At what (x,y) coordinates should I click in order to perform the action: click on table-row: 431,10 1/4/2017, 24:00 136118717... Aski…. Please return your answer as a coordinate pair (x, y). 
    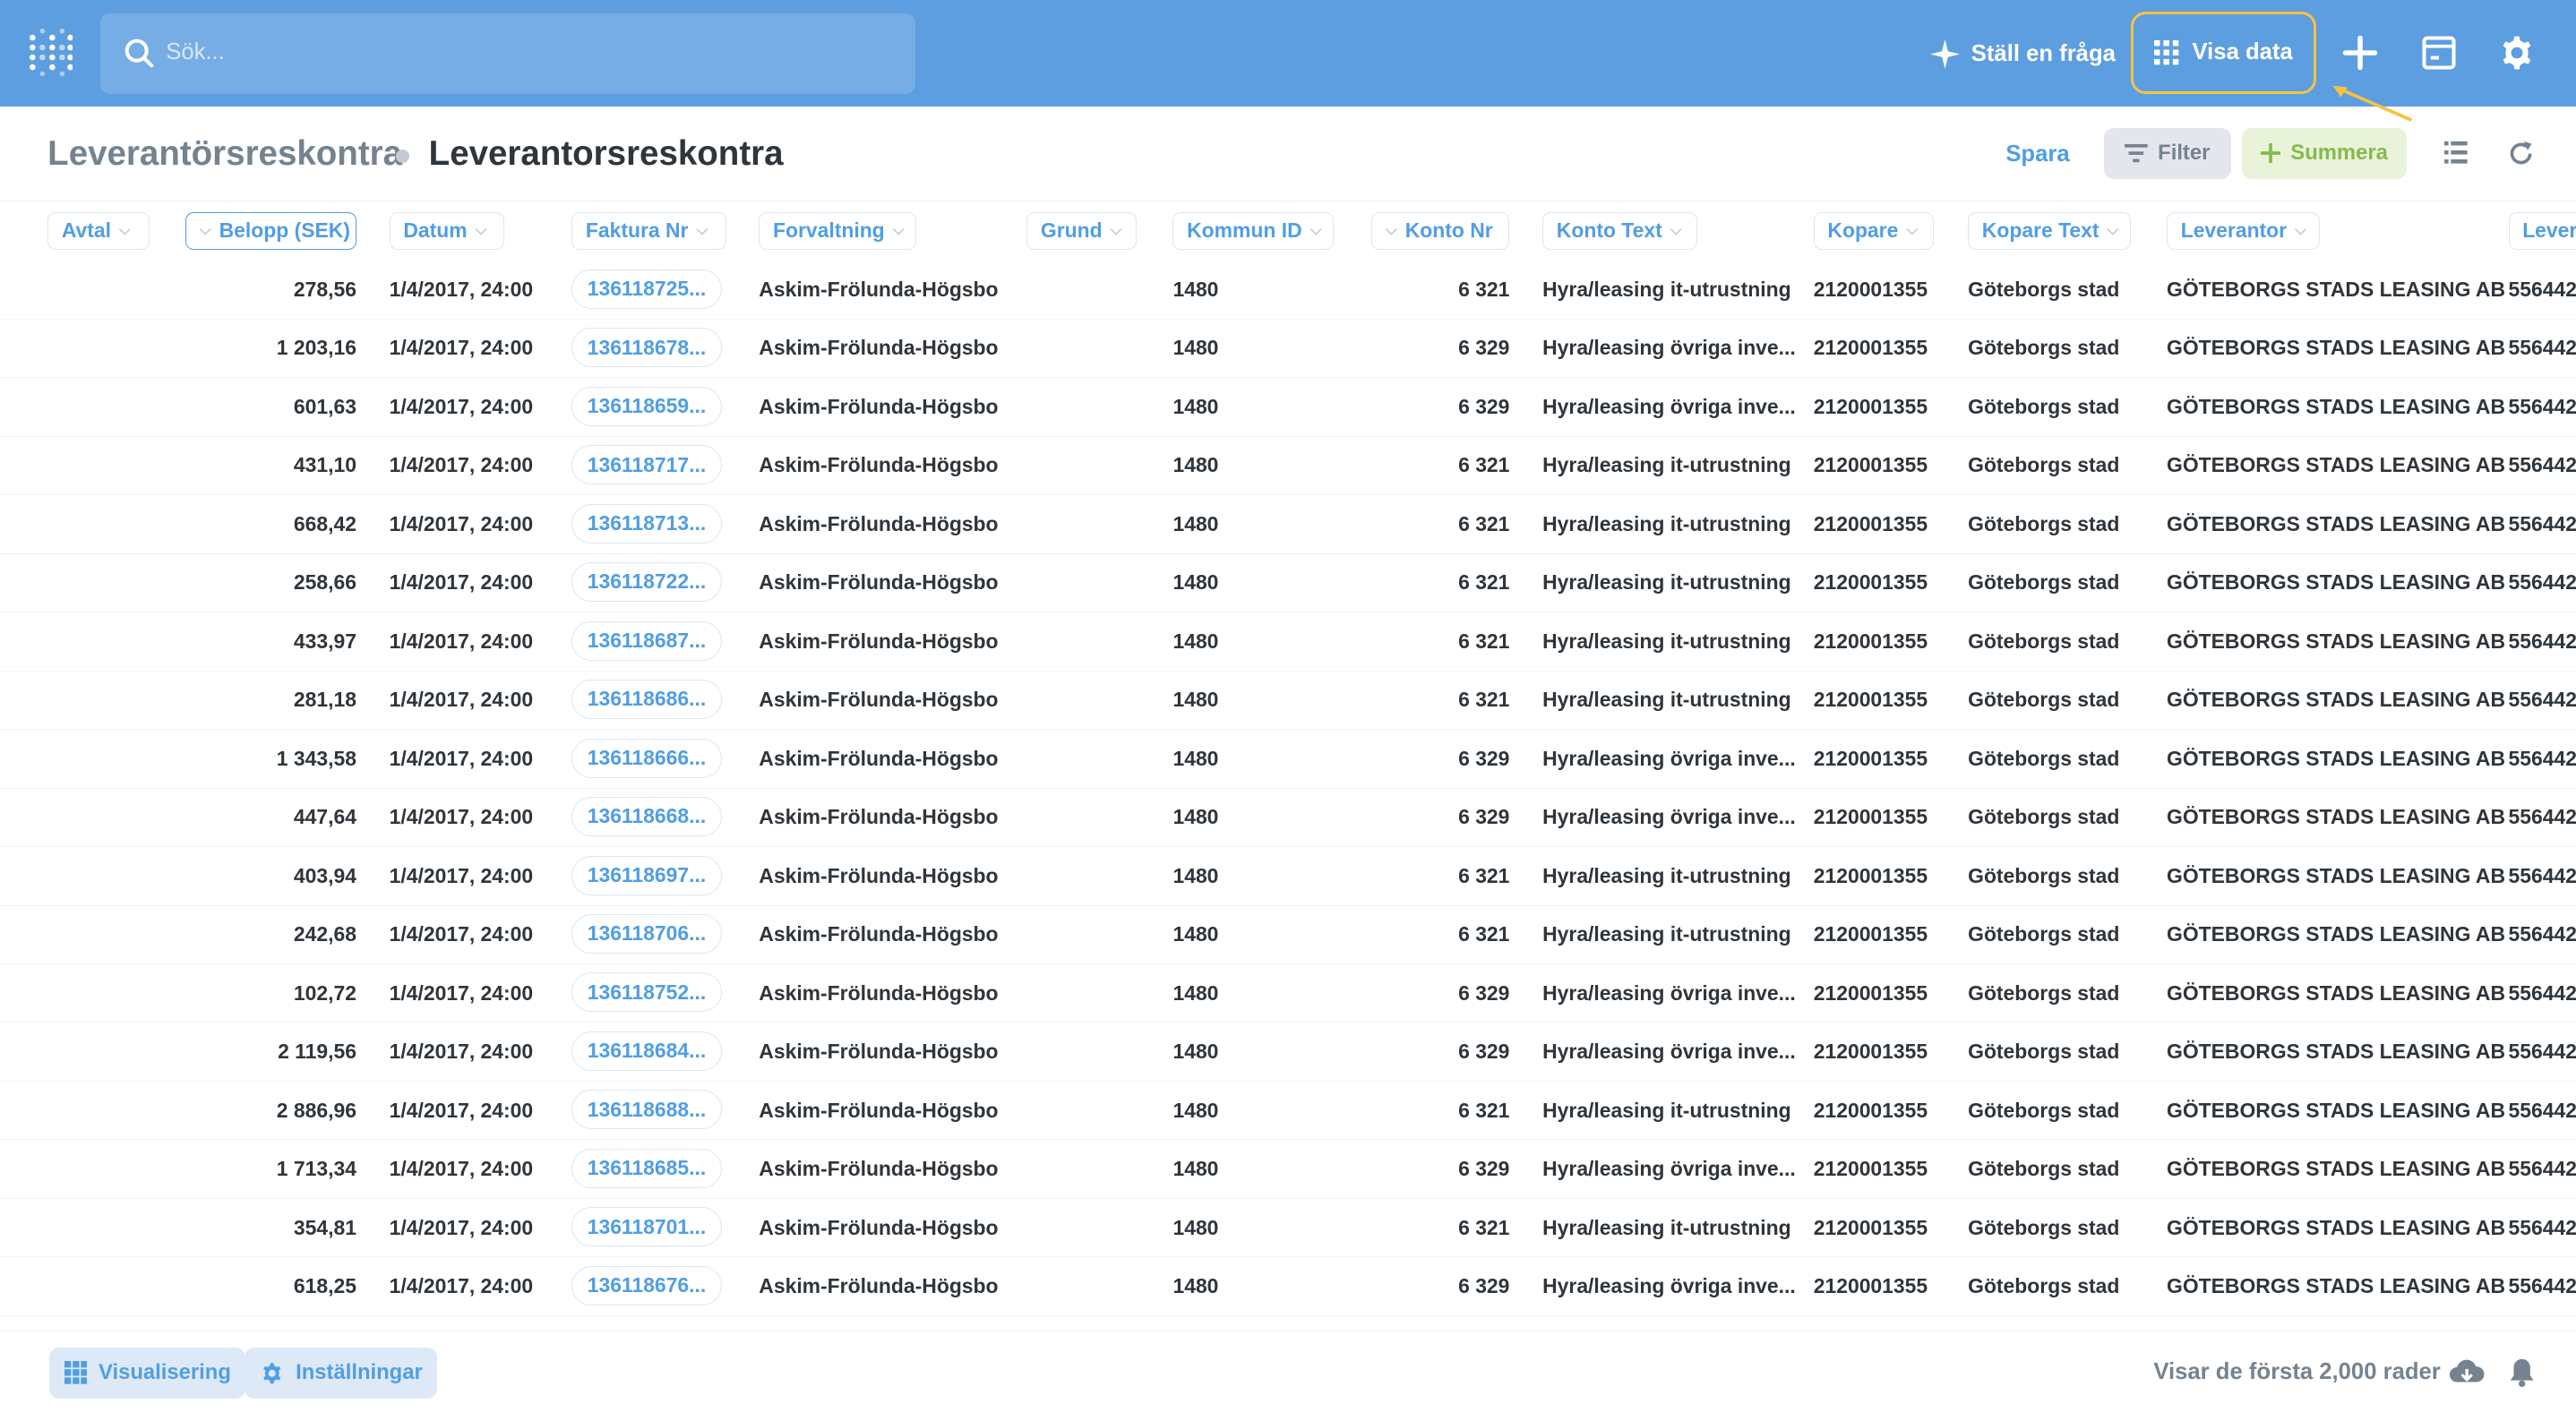
    Looking at the image, I should click on (1288, 465).